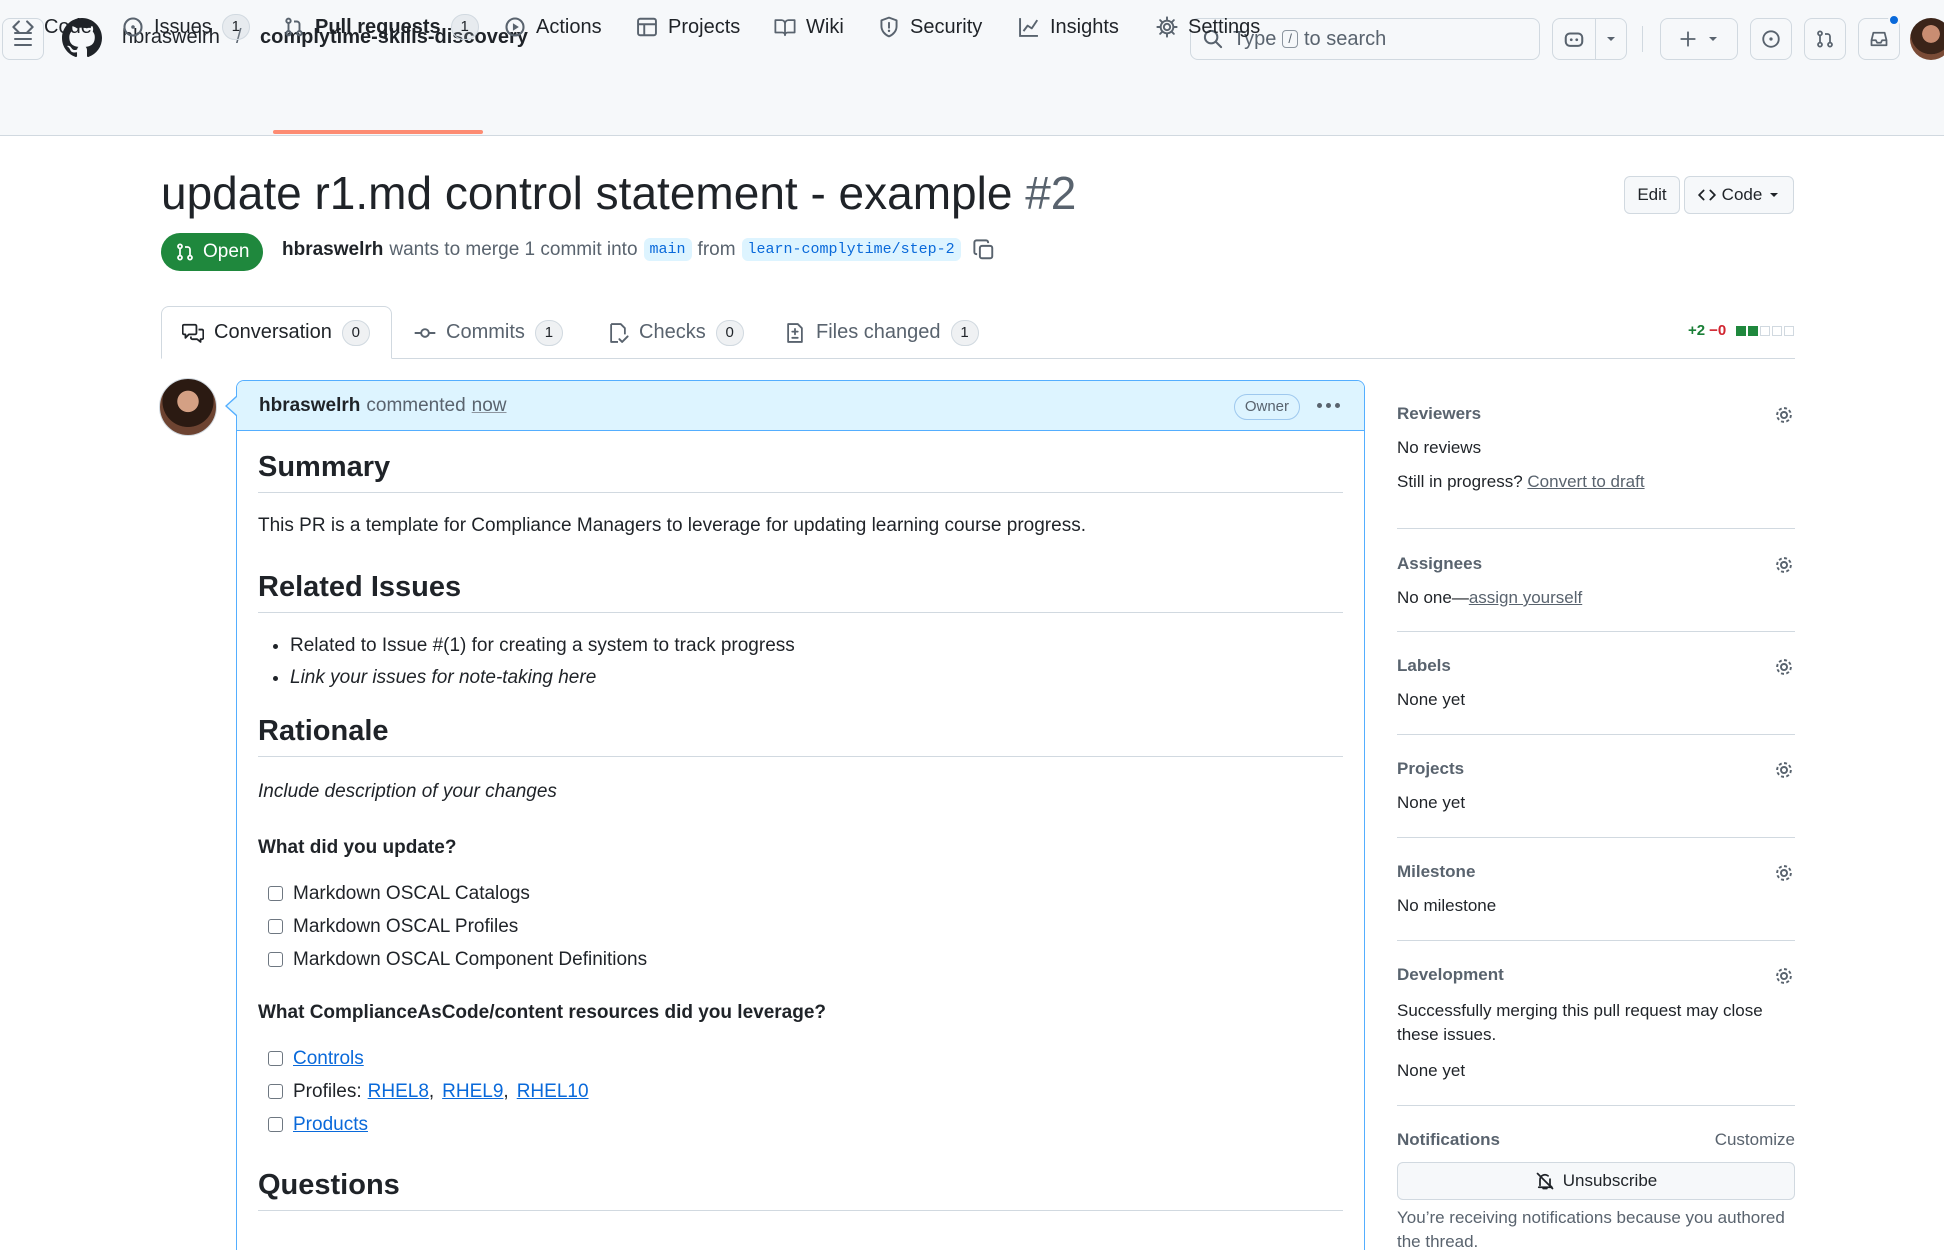 Image resolution: width=1944 pixels, height=1250 pixels. I want to click on task-item: Profiles: RHEL8, RHEL9, RHEL10, so click(800, 1091).